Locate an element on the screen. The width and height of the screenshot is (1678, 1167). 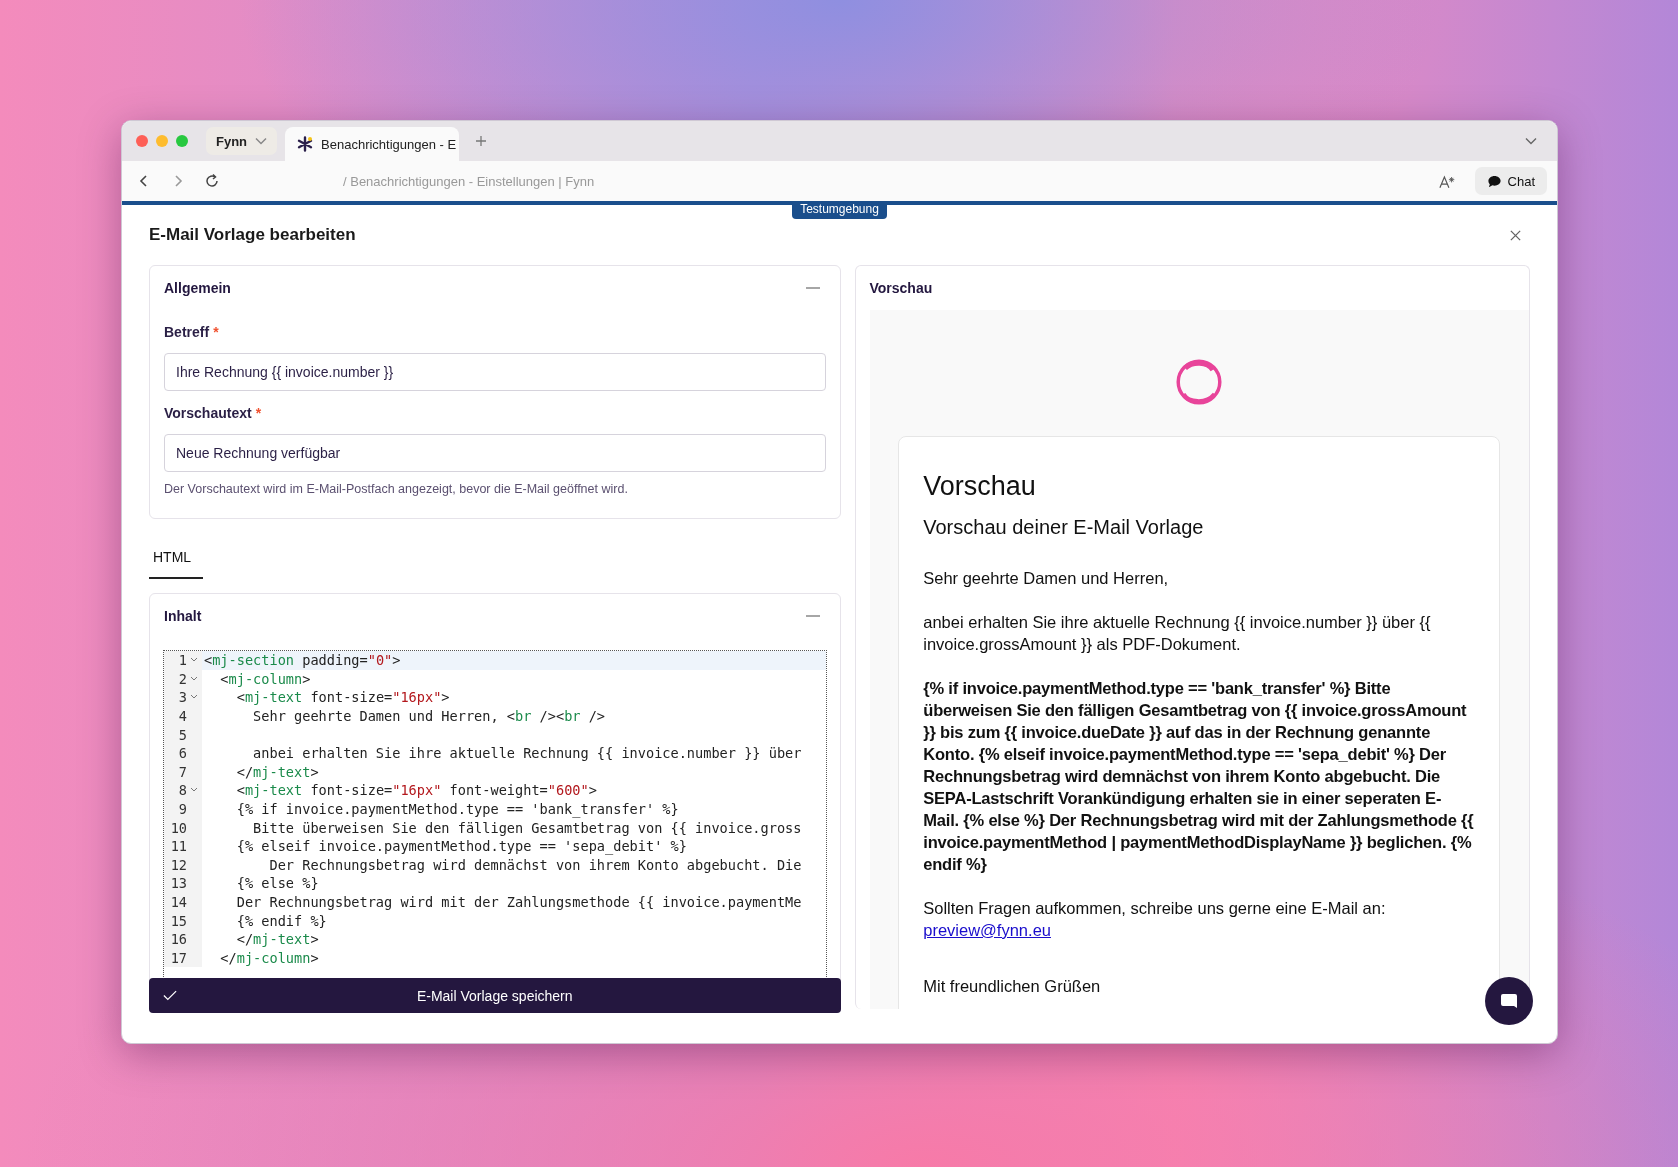
email-paragraph: {% if invoice.paymentMethod.type == 'bank_transfer' %} Bitte überweisen Sie den fälligen Gesamtbetrag von {{ invoice.grossAmount }} bis zum {{ invoice.dueDate }} auf das in der Rechnung genannte Konto. {% elseif invoice.paymentMethod.type == 'sepa_debit' %} Der Rechnungsbetrag wird demnächst von ihrem Konto abgebucht. Die SEPA-Lastschrift Vorankündigung erhalten sie in einer seperaten E-Mail. {% else %} Der Rechnungsbetrag wird mit der Zahlungsmethode {{ invoice.paymentMethod | paymentMethodDisplayName }} beglichen. {% endif %} is located at coordinates (1199, 776).